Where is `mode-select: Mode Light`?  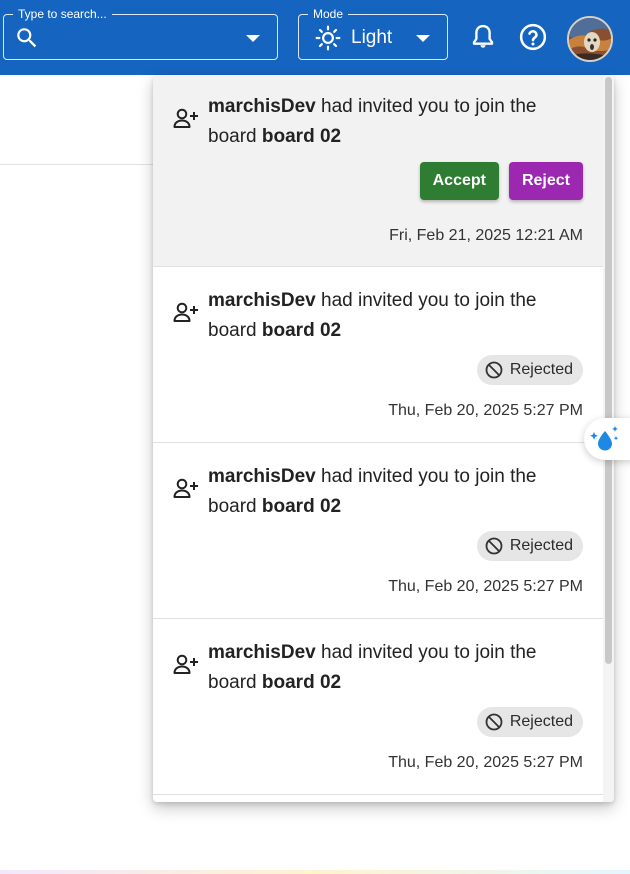 mode-select: Mode Light is located at coordinates (373, 33).